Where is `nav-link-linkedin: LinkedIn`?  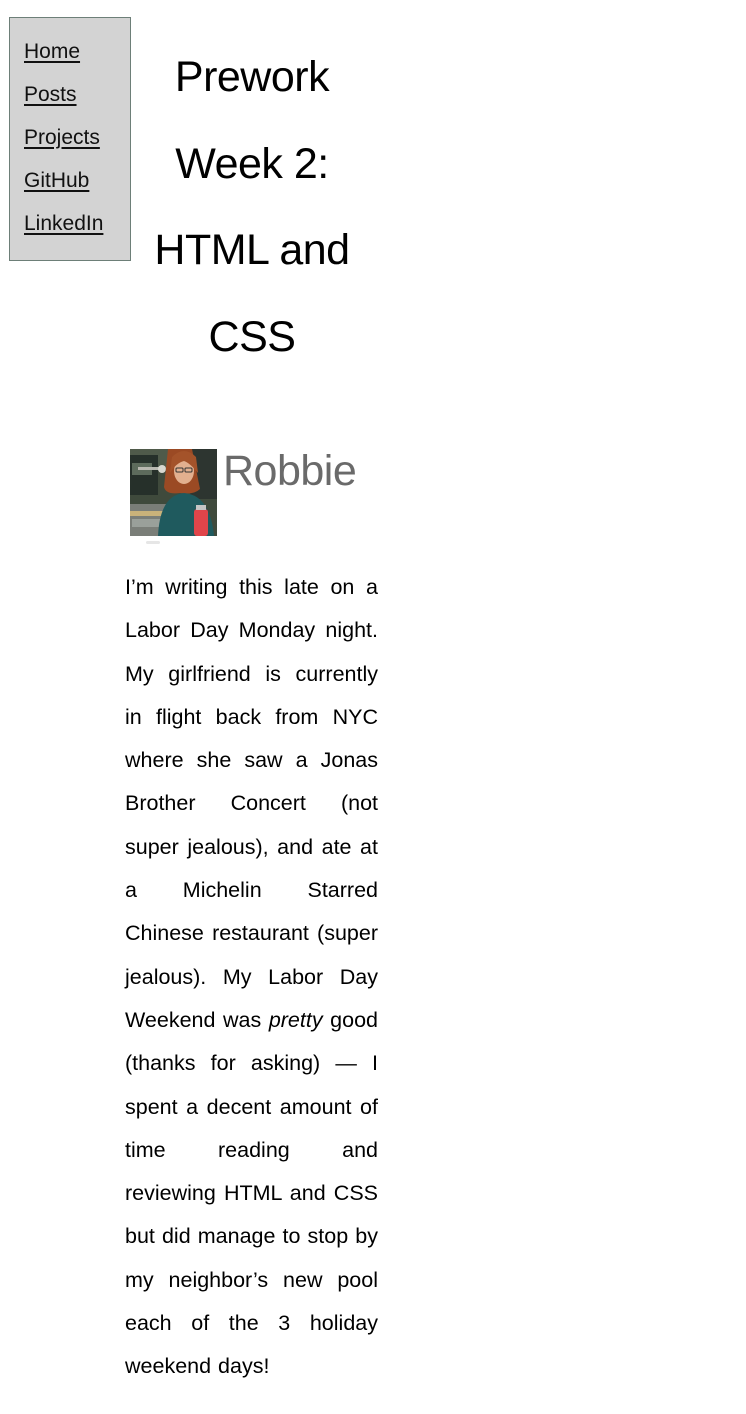 nav-link-linkedin: LinkedIn is located at coordinates (63, 224).